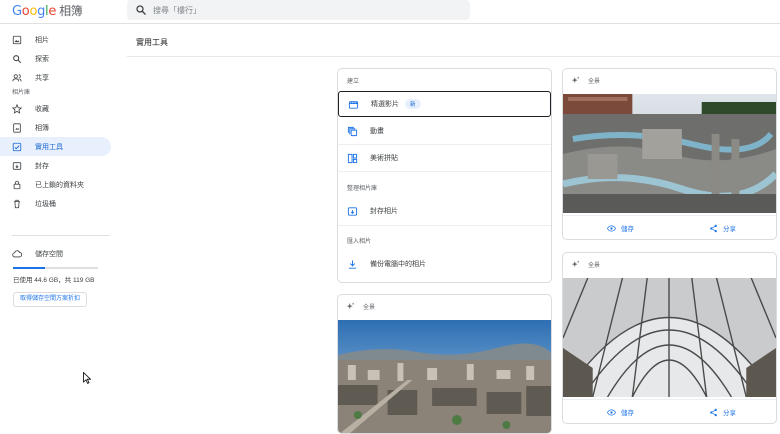 The image size is (780, 434). What do you see at coordinates (50, 299) in the screenshot?
I see `buy-storage-button: 取得儲存空間方案折扣` at bounding box center [50, 299].